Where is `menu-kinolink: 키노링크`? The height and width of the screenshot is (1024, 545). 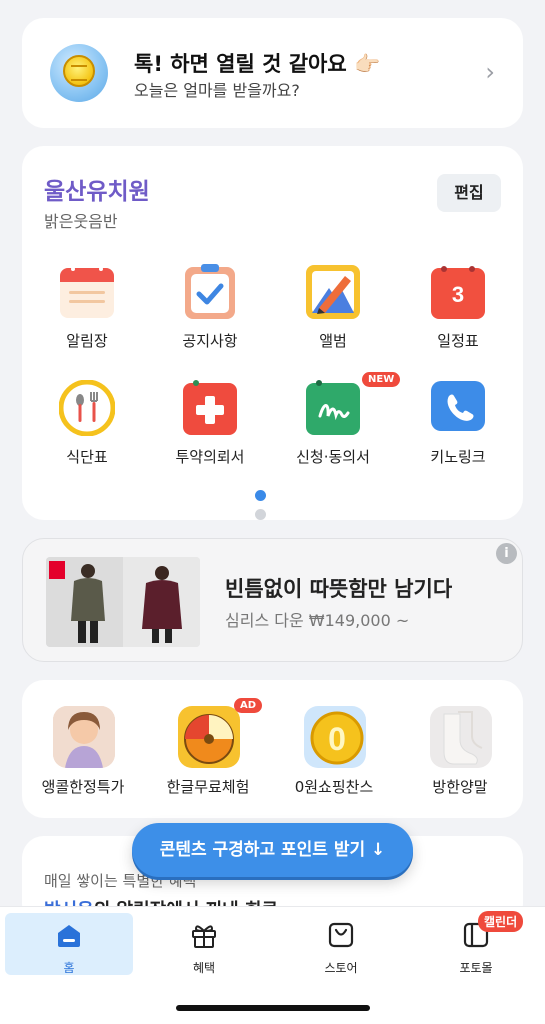
menu-kinolink: 키노링크 is located at coordinates (458, 425).